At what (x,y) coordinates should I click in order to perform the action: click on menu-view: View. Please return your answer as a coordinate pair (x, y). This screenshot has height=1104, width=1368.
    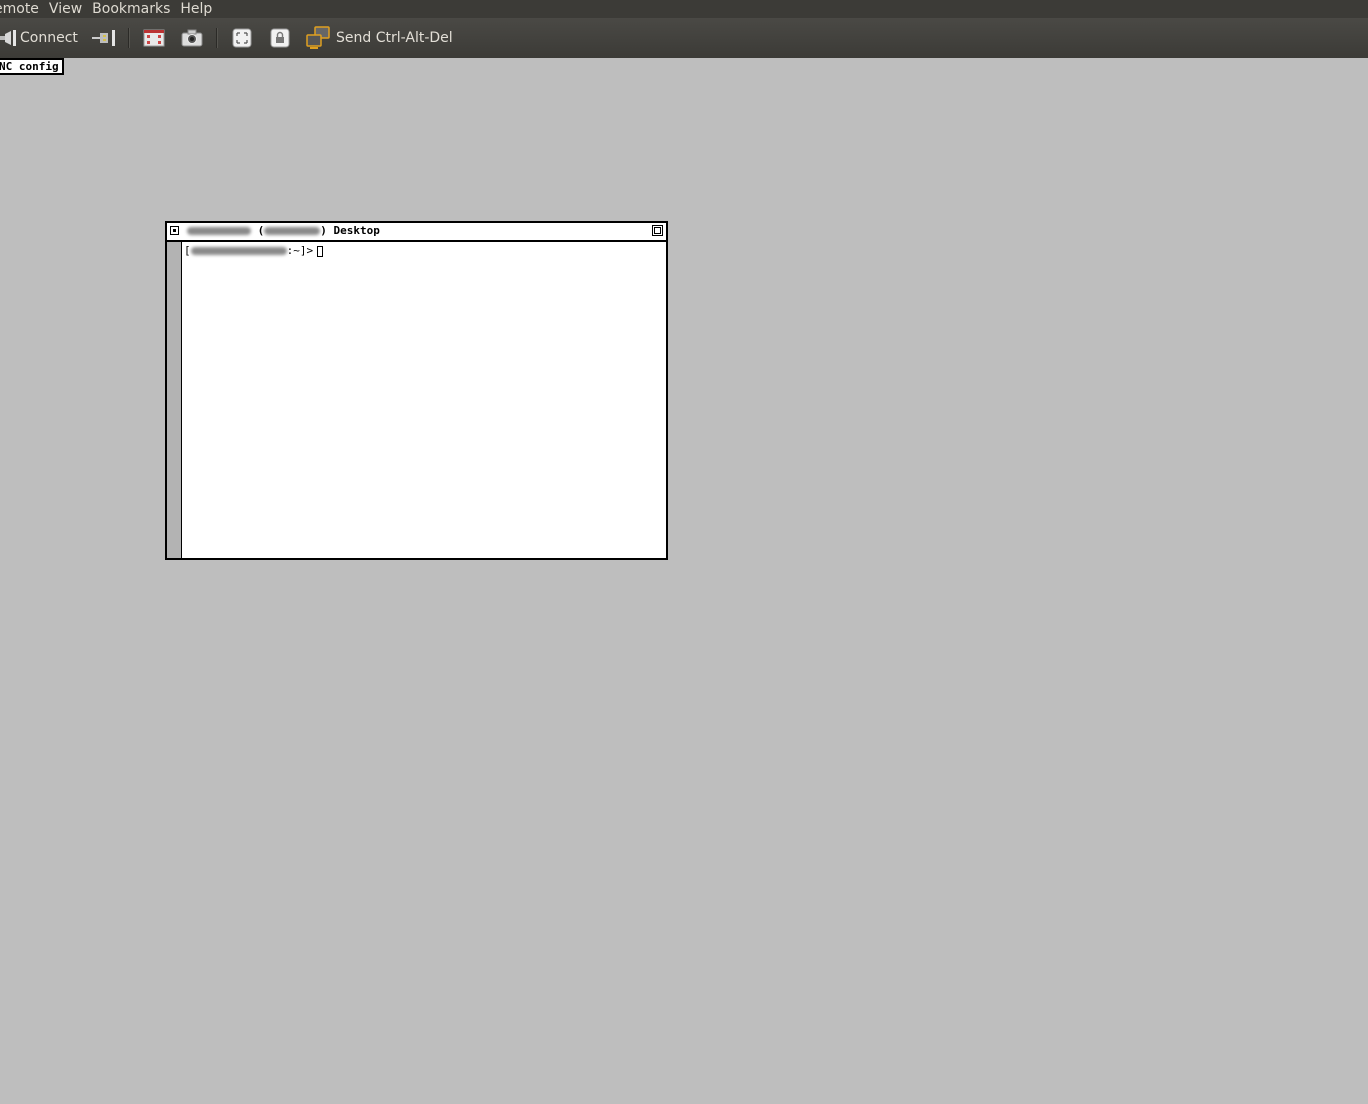
    Looking at the image, I should click on (65, 9).